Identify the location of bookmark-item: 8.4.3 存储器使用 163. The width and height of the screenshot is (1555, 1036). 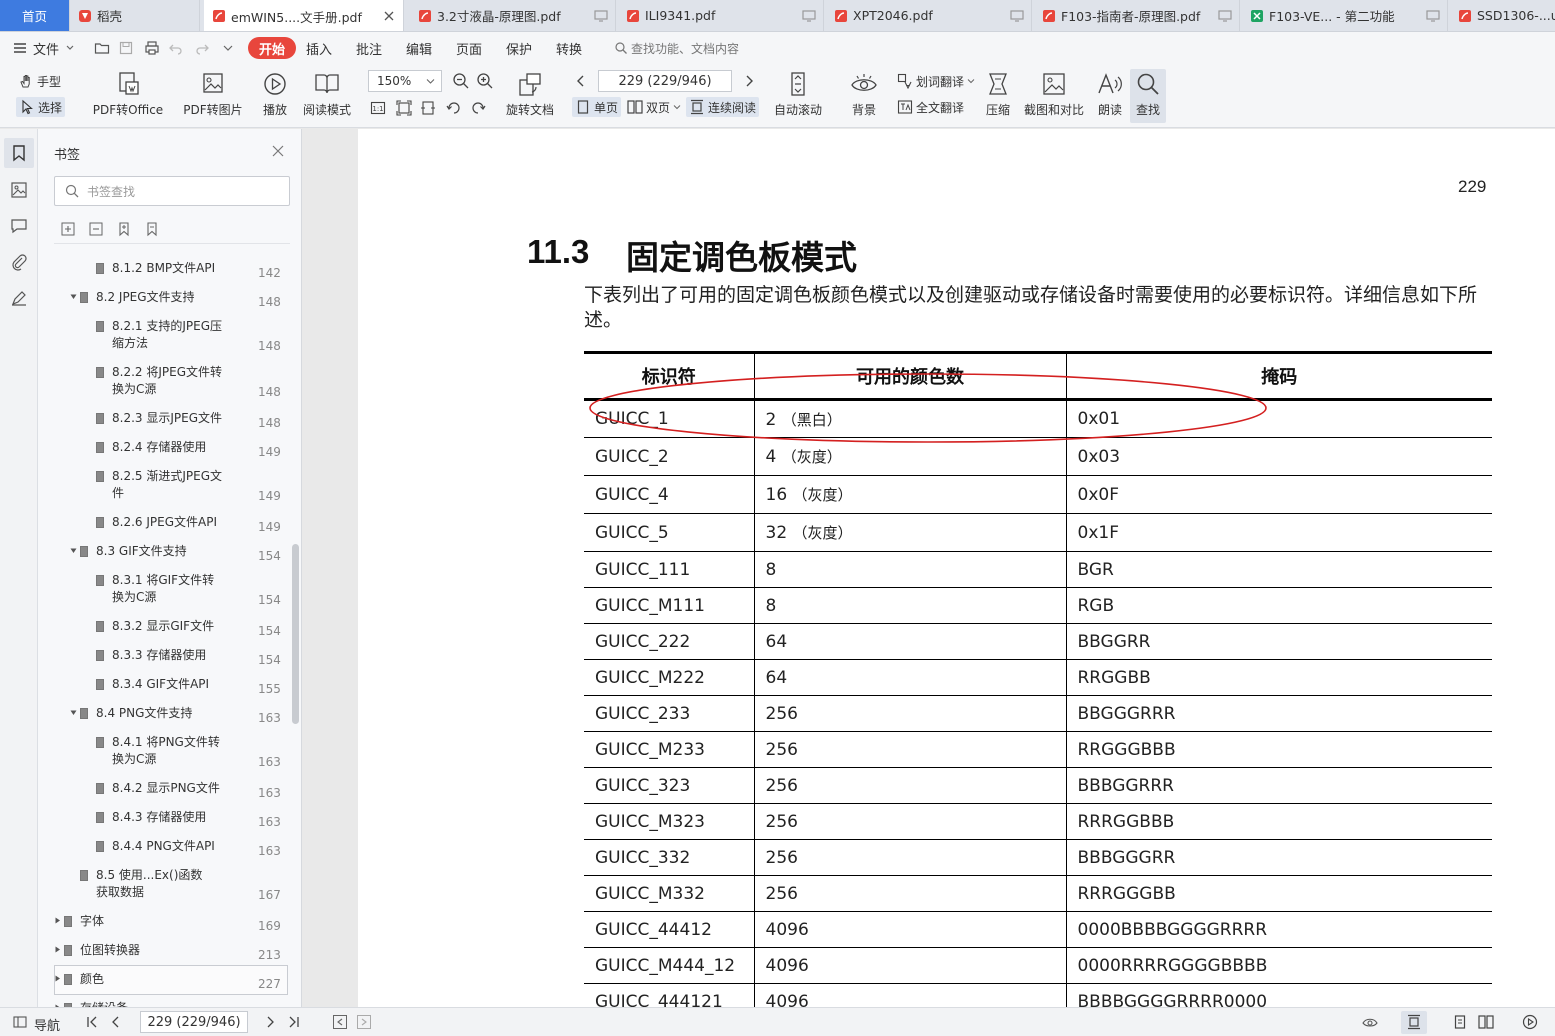
(163, 822).